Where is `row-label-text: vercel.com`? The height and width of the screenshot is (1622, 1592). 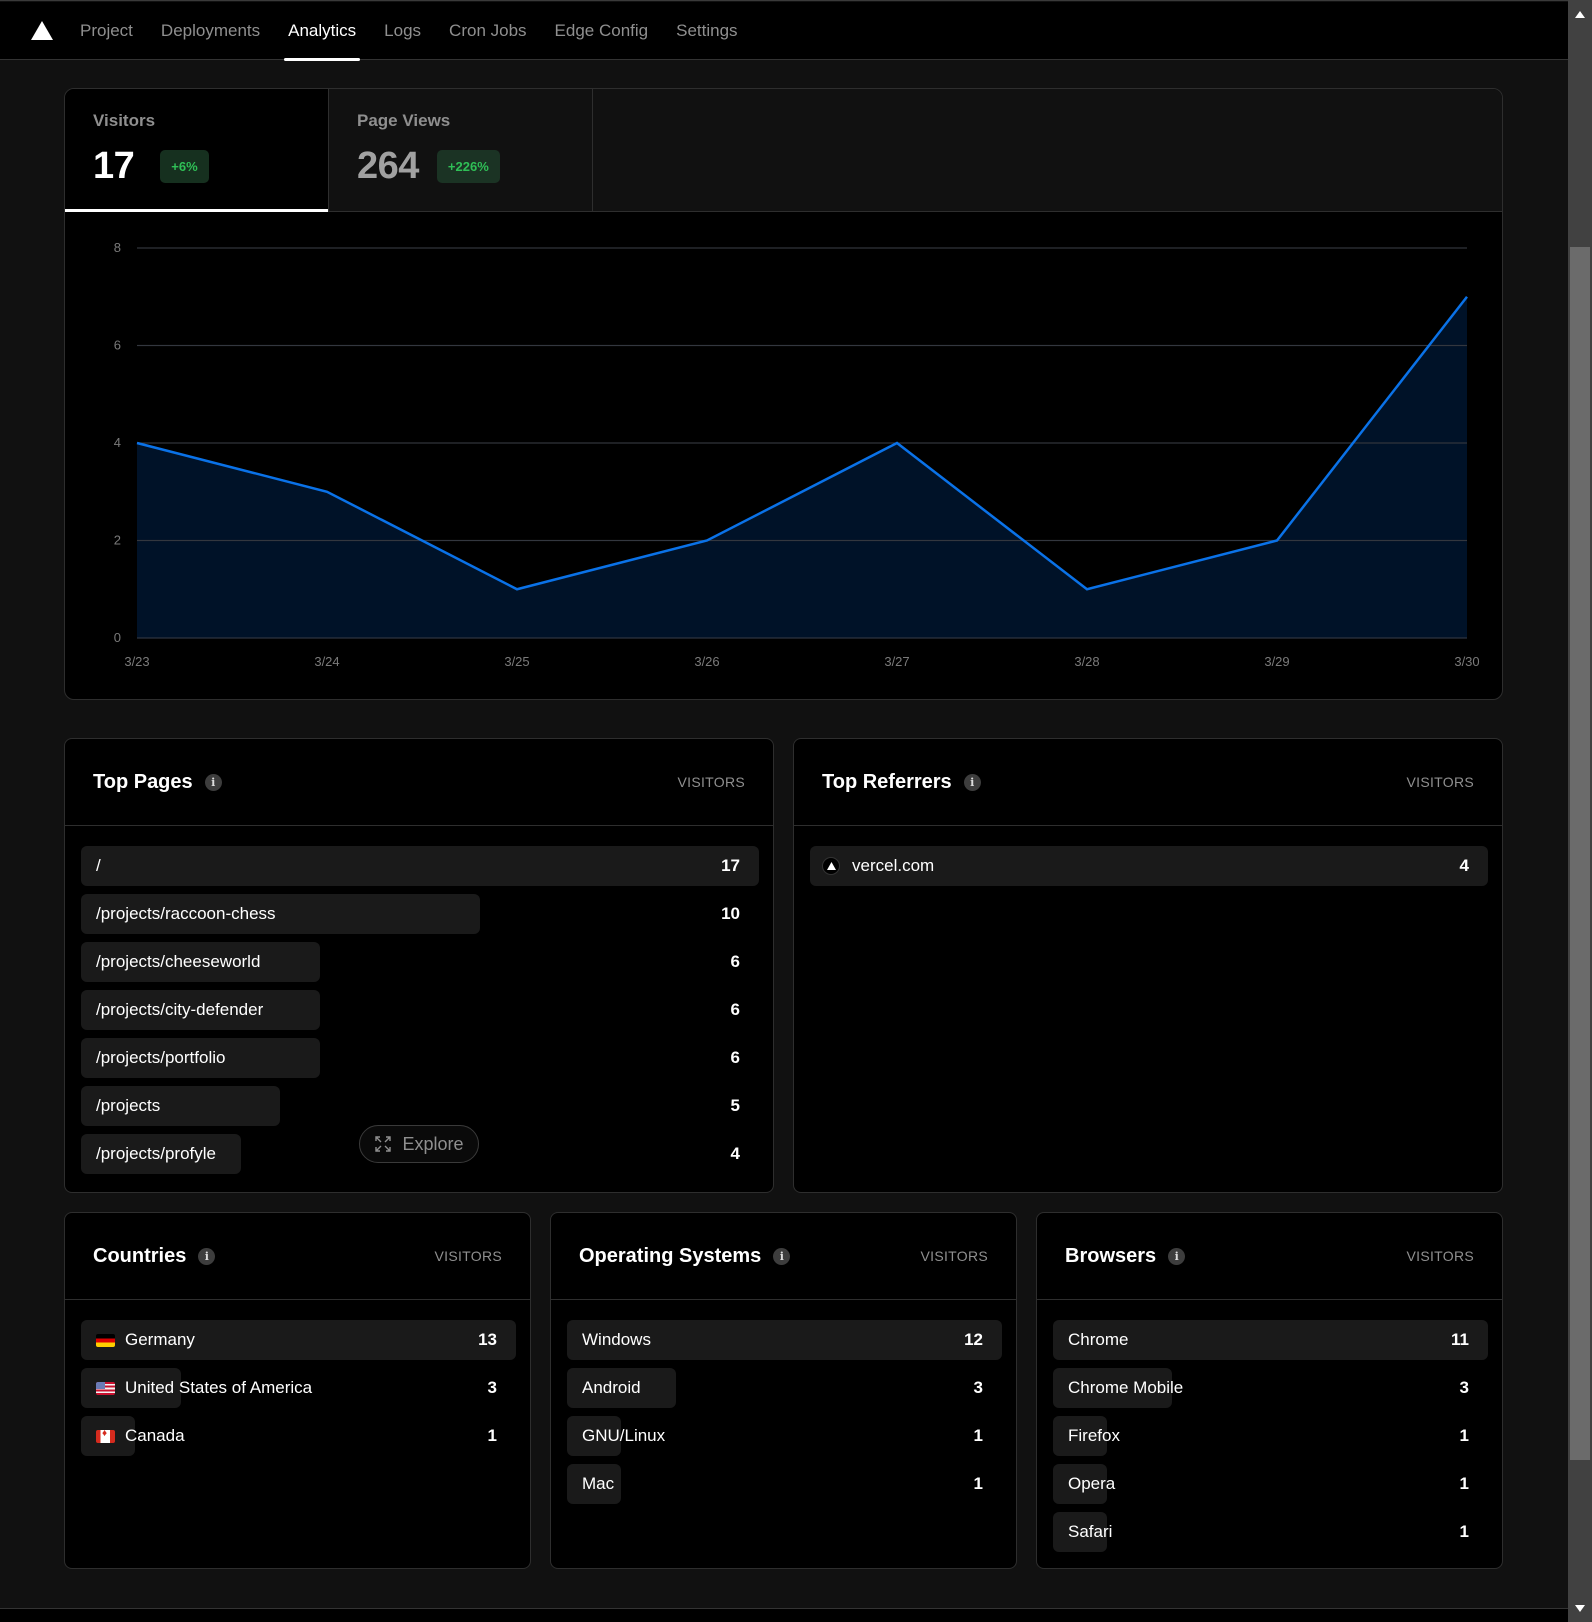
row-label-text: vercel.com is located at coordinates (893, 865).